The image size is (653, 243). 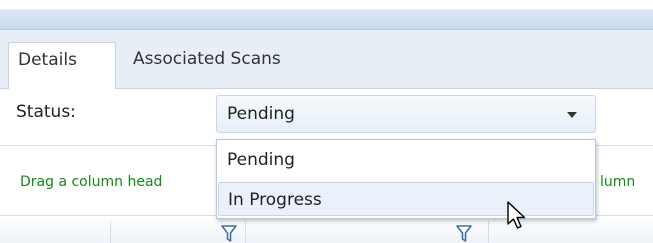 What do you see at coordinates (91, 182) in the screenshot?
I see `group-hint-text-left: Drag a column head` at bounding box center [91, 182].